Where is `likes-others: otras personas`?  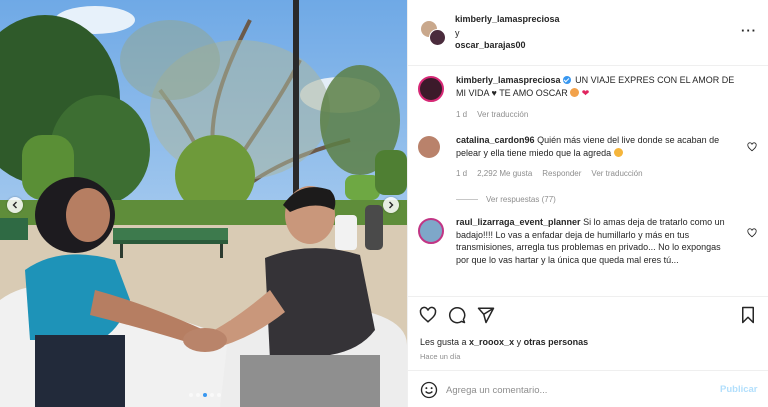
likes-others: otras personas is located at coordinates (556, 342).